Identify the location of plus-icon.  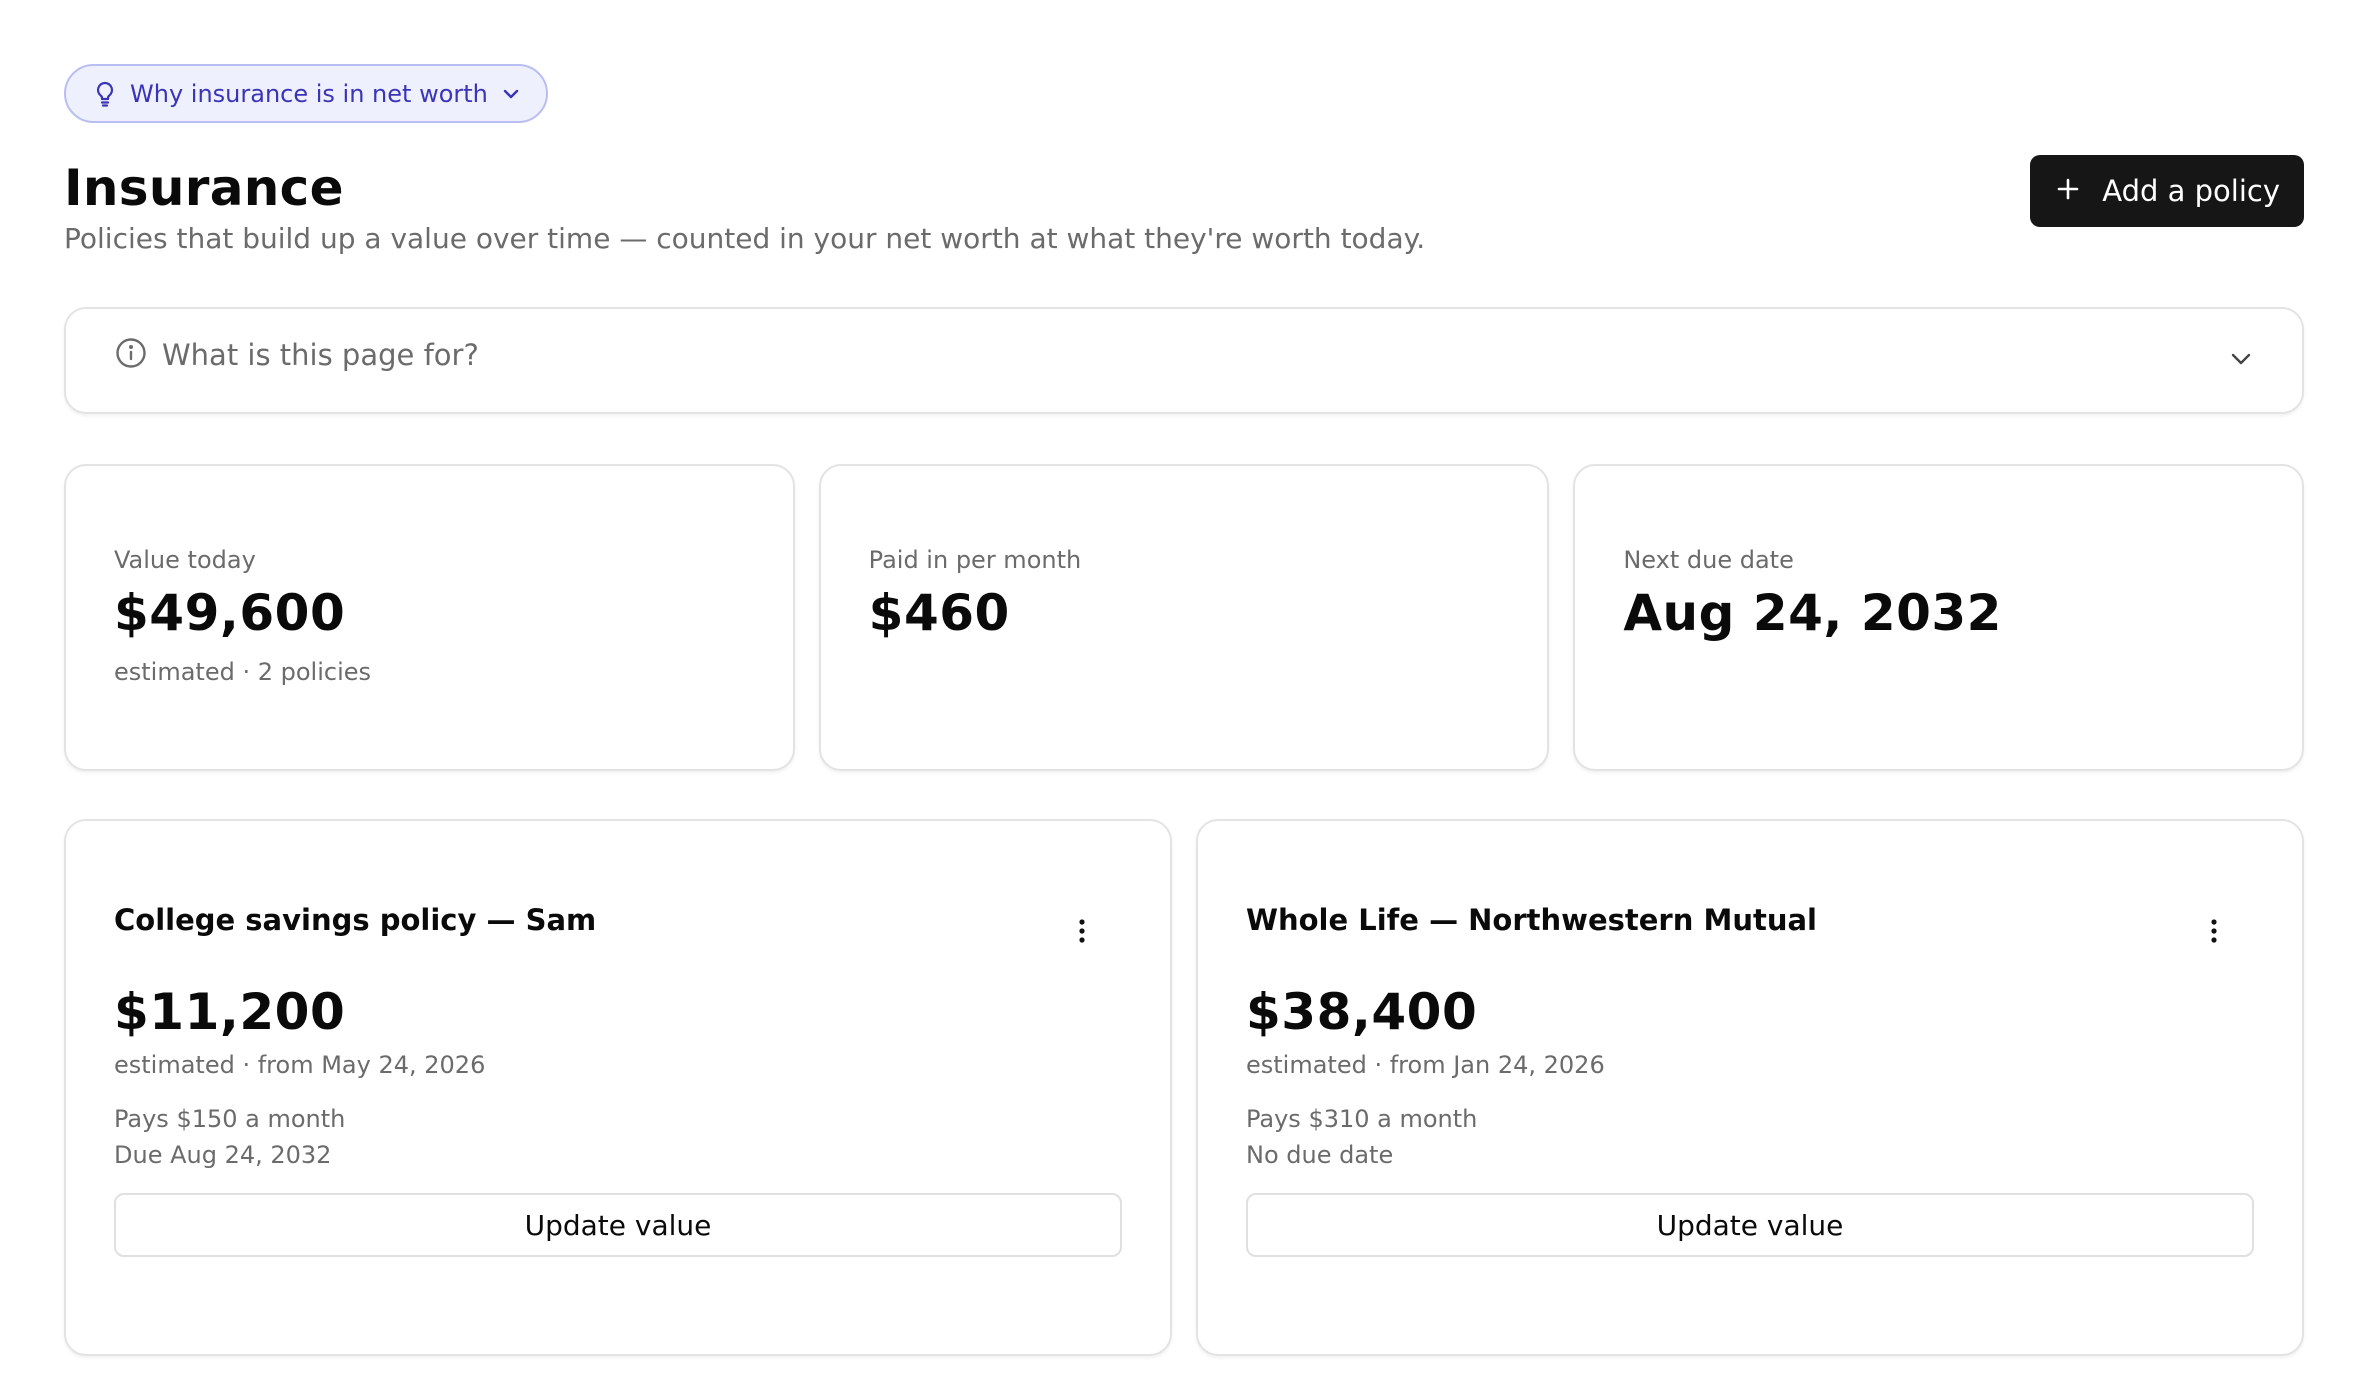
(2068, 191).